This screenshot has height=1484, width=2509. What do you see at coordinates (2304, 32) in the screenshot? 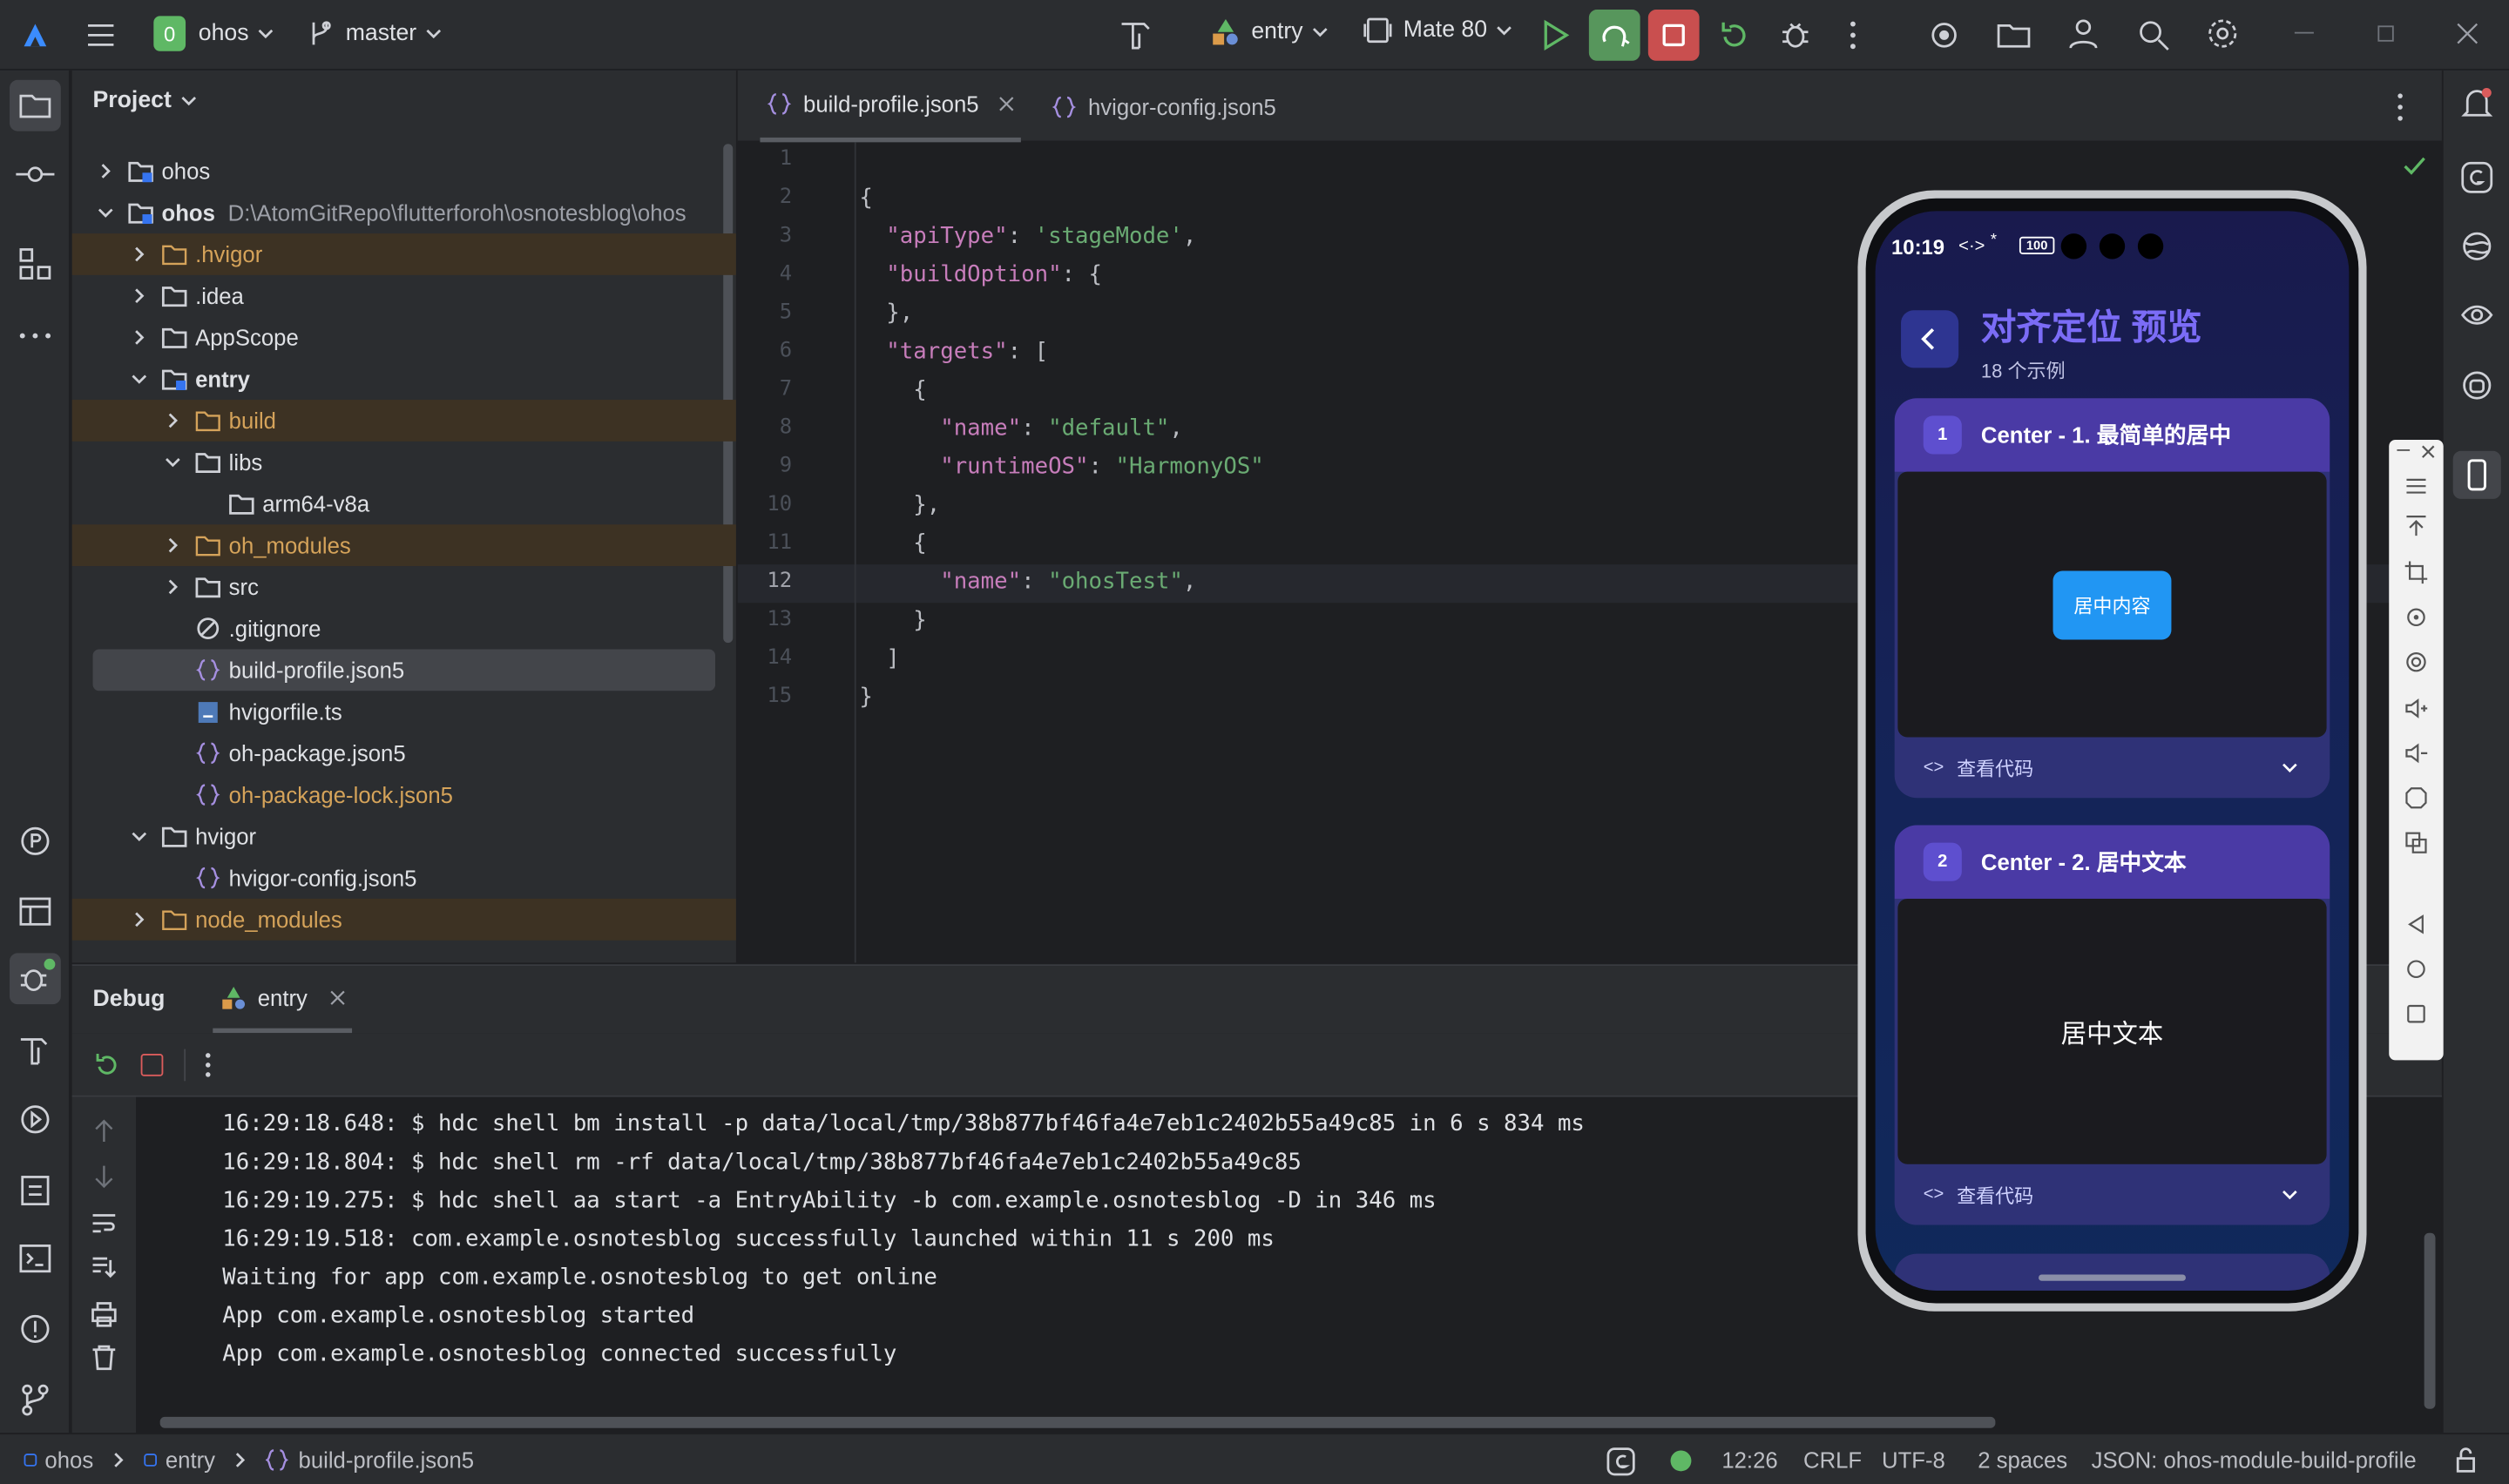
I see `minimize-window-icon` at bounding box center [2304, 32].